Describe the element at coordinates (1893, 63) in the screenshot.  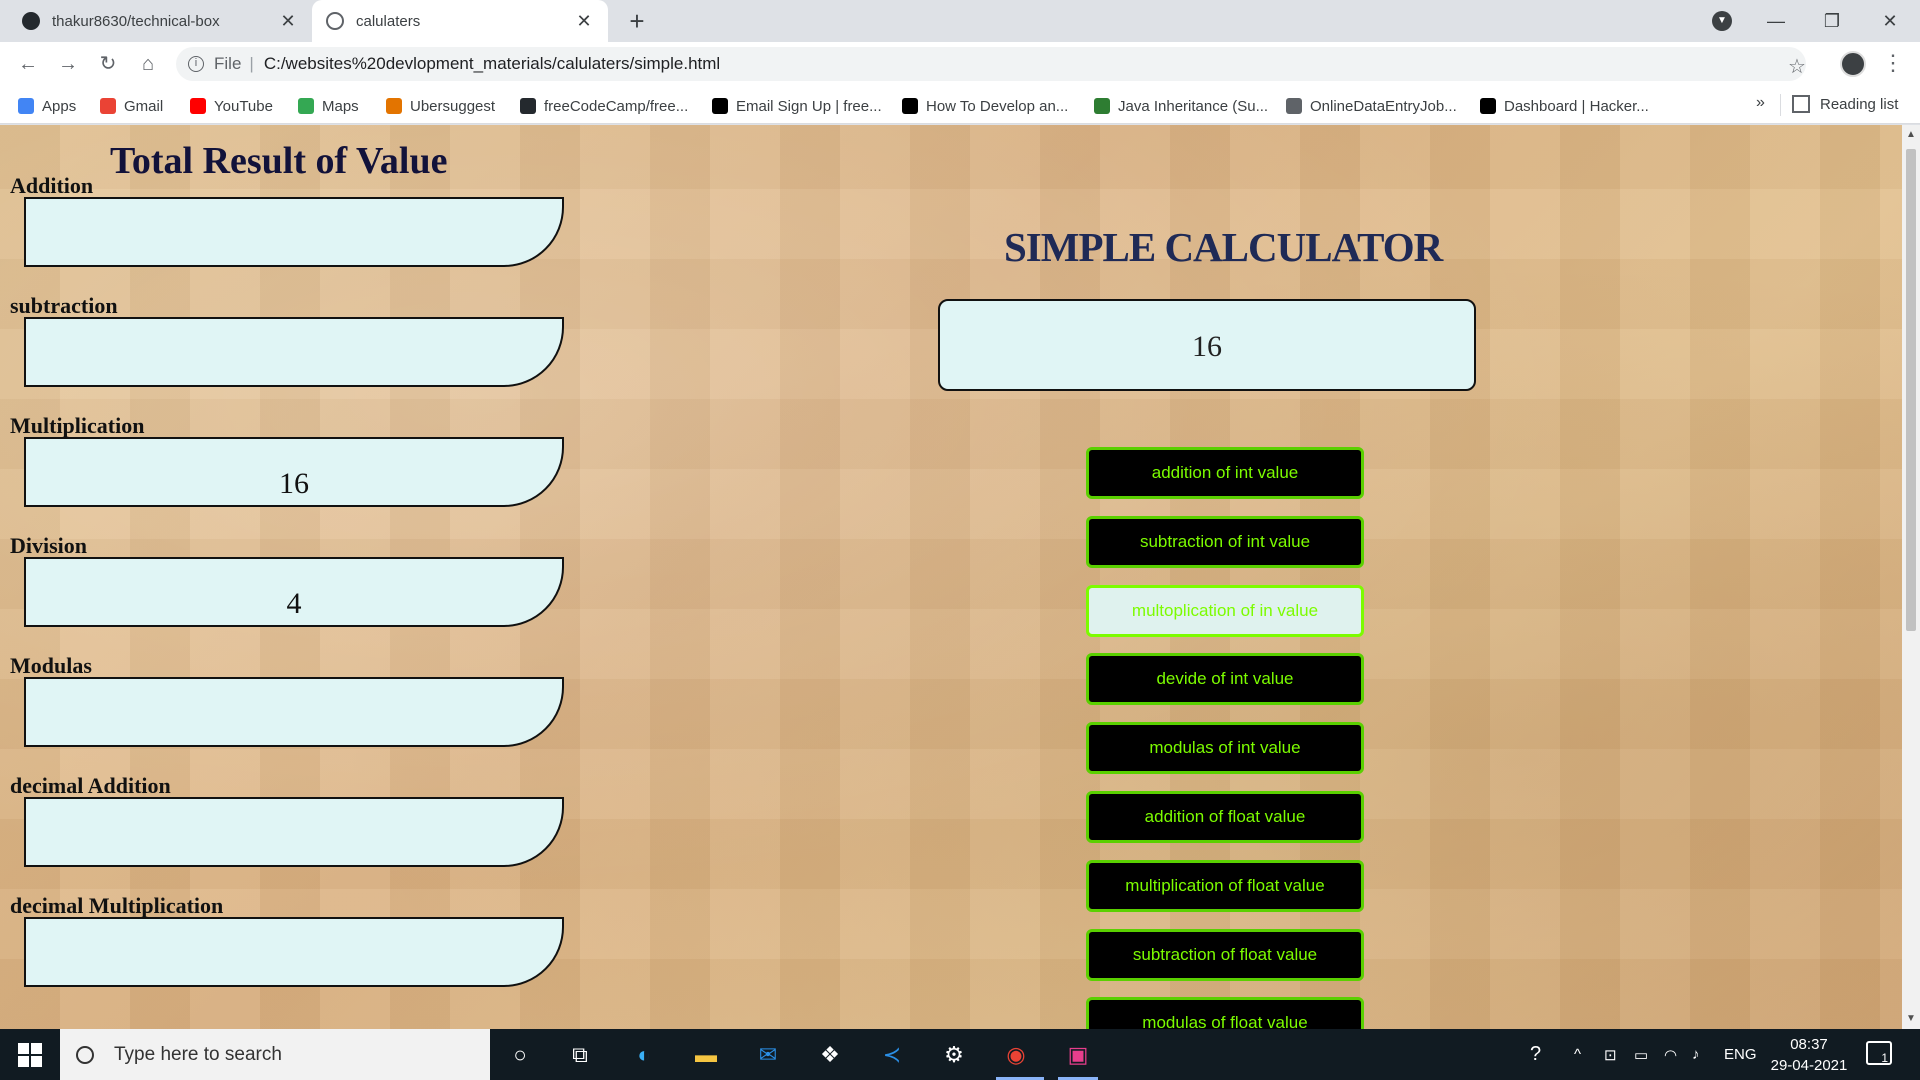
I see `kebab-menu-icon: ⋮` at that location.